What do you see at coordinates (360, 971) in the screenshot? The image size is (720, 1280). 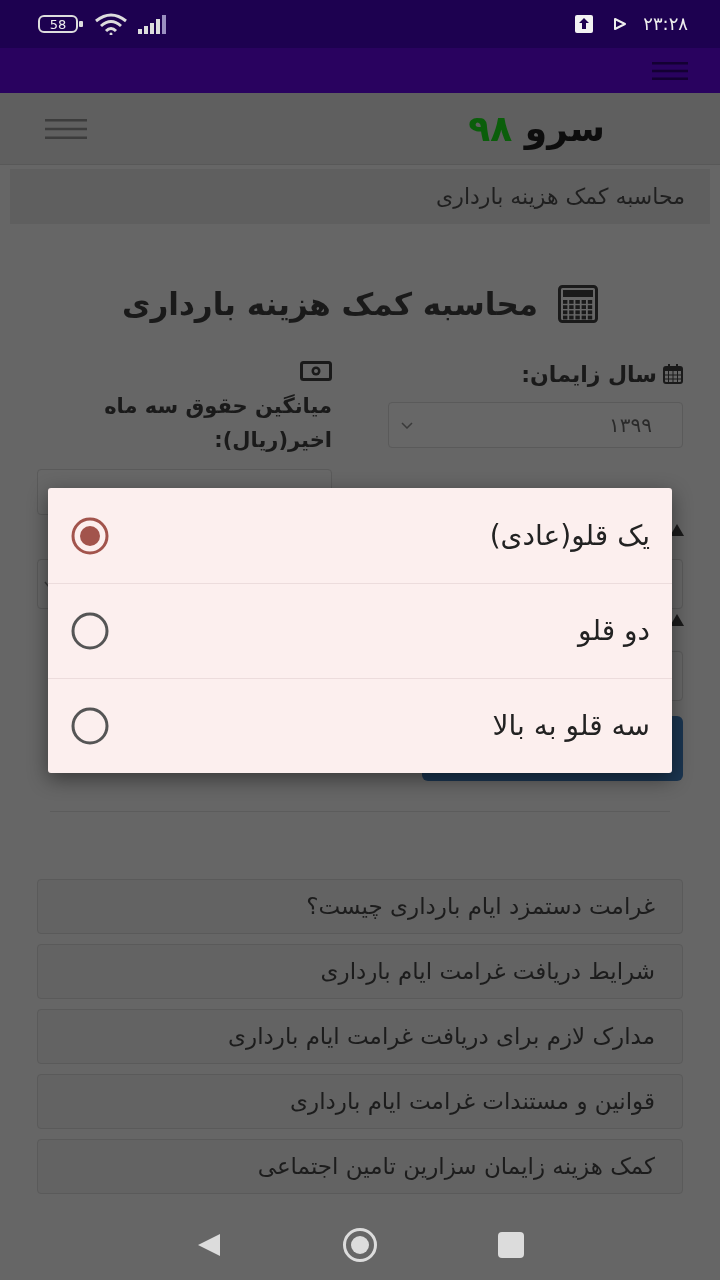 I see `article-link: شرایط دریافت غرامت ایام بارداری` at bounding box center [360, 971].